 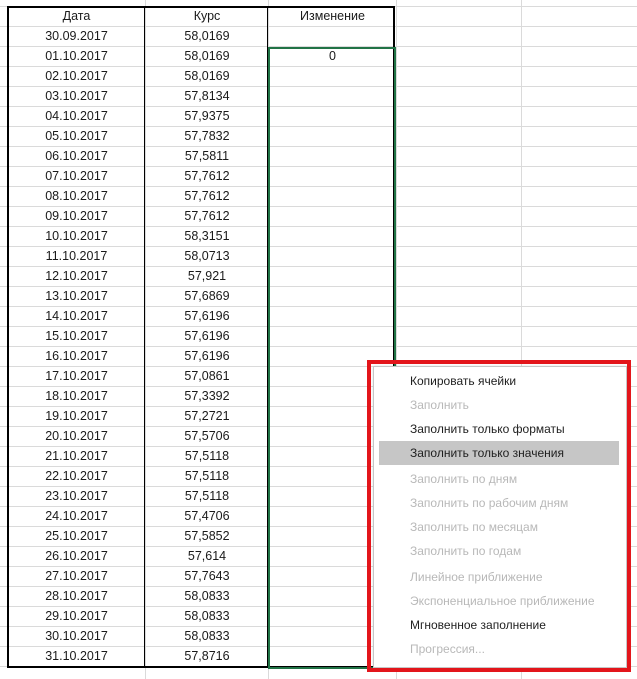 What do you see at coordinates (474, 527) in the screenshot?
I see `context-menu-item: Заполнить по месяцам` at bounding box center [474, 527].